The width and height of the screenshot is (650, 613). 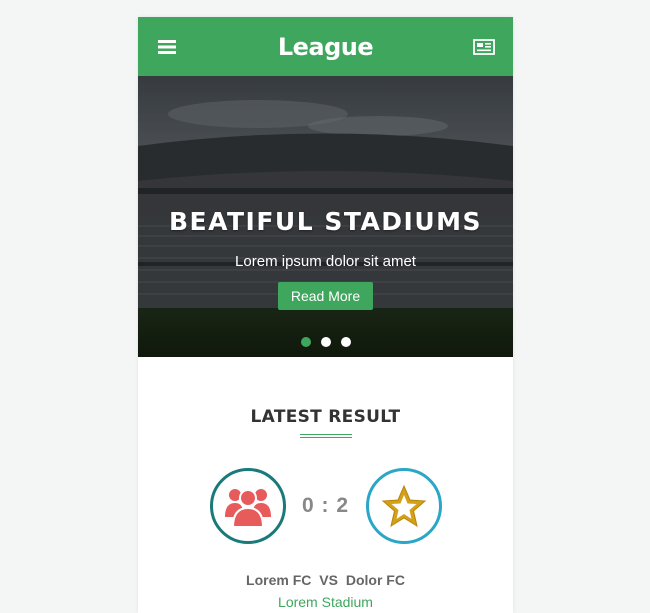 I want to click on home-team-logo, so click(x=247, y=506).